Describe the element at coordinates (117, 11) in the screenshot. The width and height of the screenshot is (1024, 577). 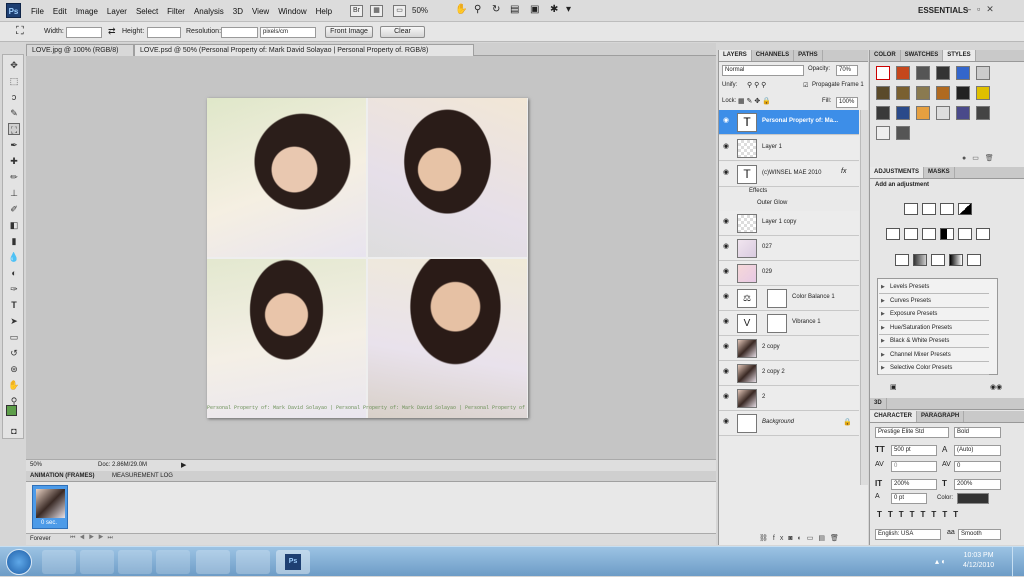
I see `menu-layer: Layer` at that location.